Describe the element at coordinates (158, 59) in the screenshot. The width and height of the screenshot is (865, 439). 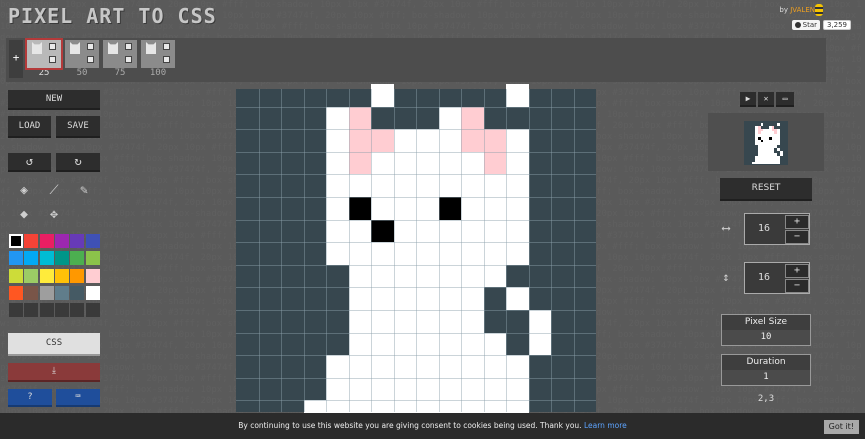
I see `frame-thumbnail: 100` at that location.